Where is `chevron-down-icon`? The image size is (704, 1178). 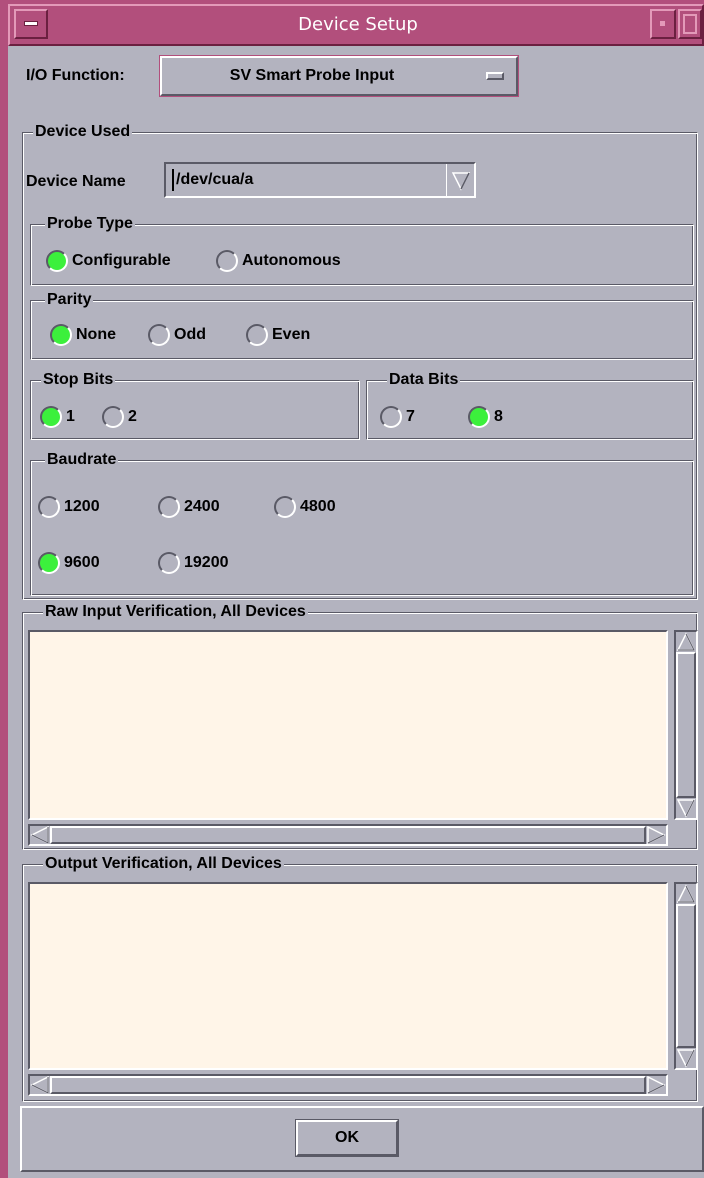 chevron-down-icon is located at coordinates (461, 181).